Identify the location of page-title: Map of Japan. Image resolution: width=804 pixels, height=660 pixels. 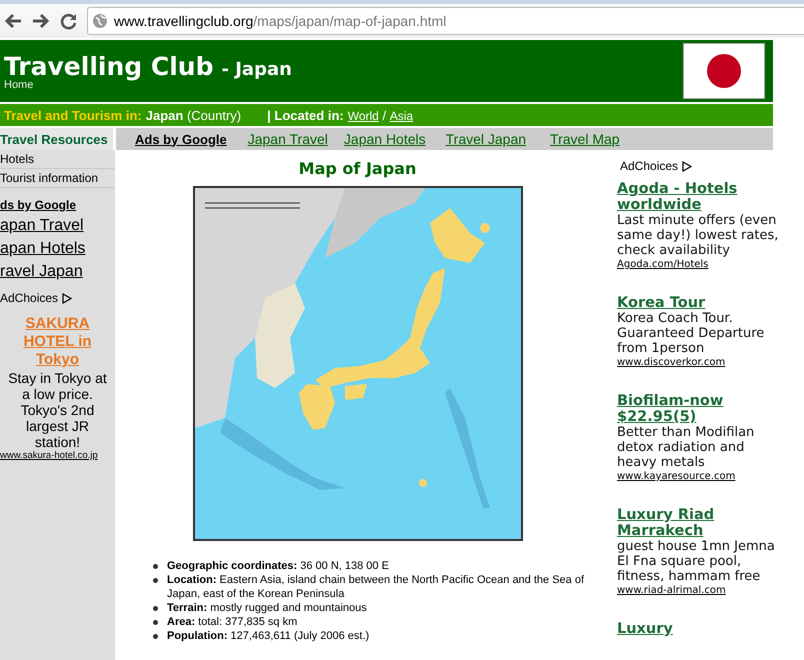
(357, 168).